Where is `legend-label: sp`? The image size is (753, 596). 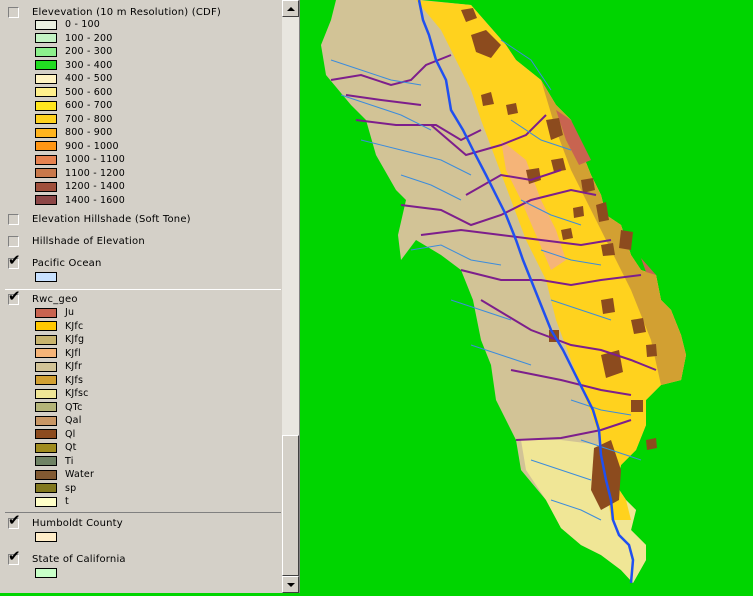 legend-label: sp is located at coordinates (71, 488).